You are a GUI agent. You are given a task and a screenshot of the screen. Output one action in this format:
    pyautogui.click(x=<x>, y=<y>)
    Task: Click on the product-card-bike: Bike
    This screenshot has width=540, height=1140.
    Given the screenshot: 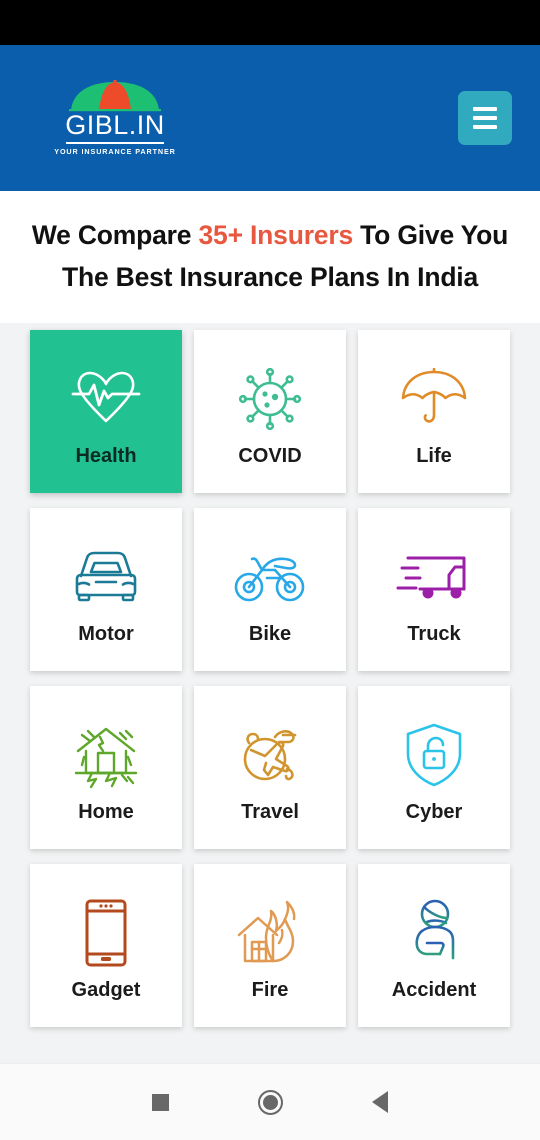 What is the action you would take?
    pyautogui.click(x=270, y=589)
    